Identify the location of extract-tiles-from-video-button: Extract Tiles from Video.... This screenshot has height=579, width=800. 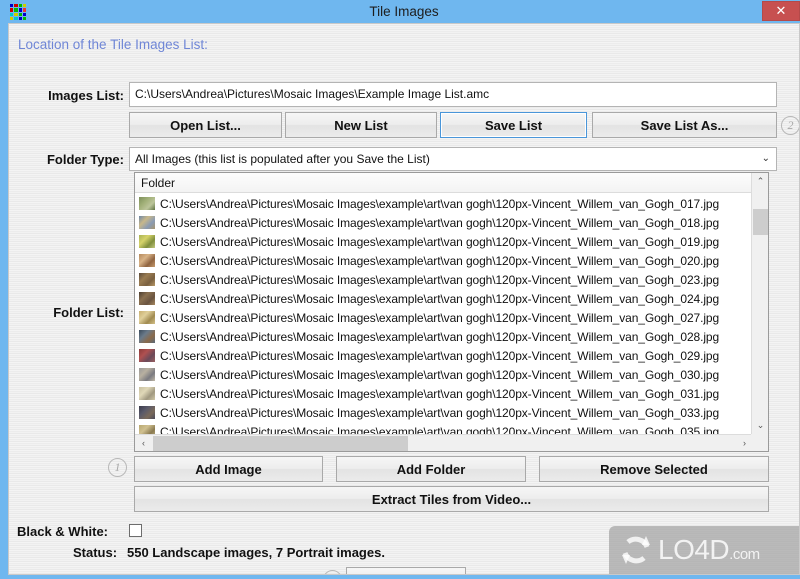
(451, 499).